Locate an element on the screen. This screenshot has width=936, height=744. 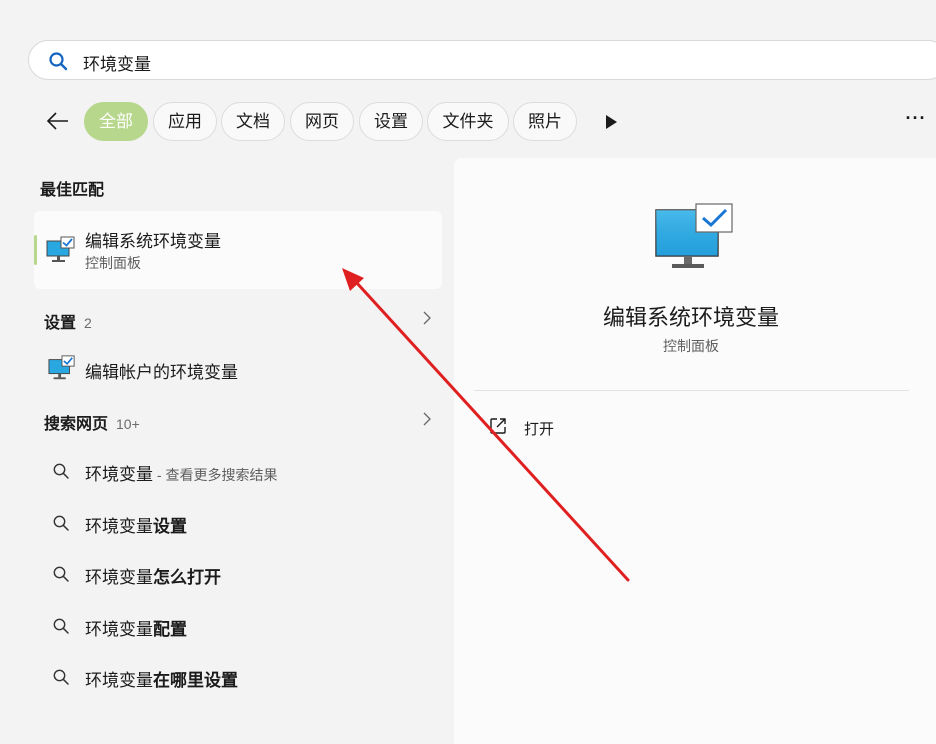
filter-chip-settings: 设置 is located at coordinates (391, 121).